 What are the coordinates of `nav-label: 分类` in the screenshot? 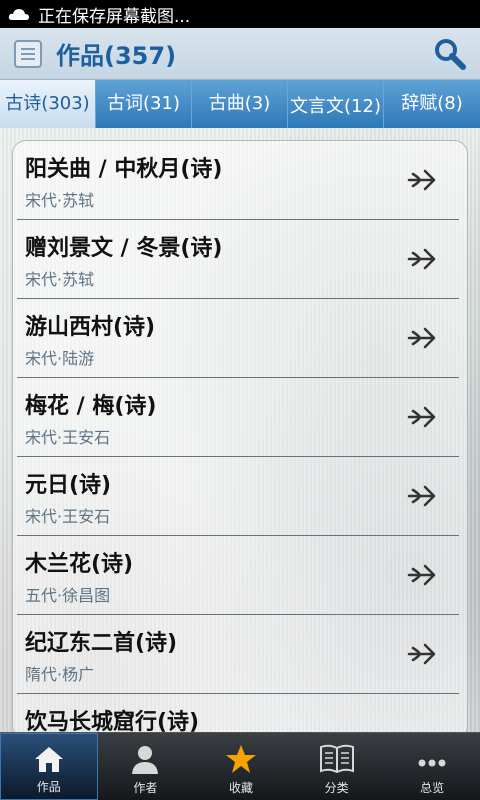 It's located at (336, 788).